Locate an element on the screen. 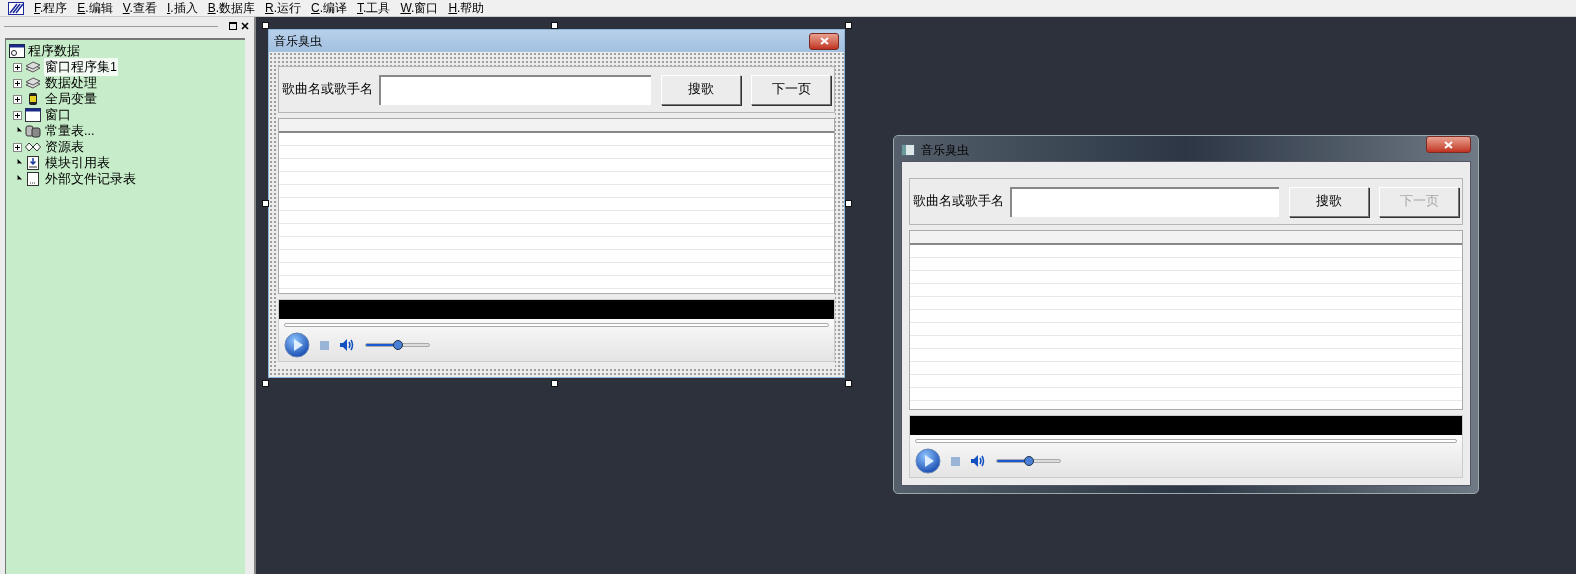  menu-item: H.帮助 is located at coordinates (466, 8).